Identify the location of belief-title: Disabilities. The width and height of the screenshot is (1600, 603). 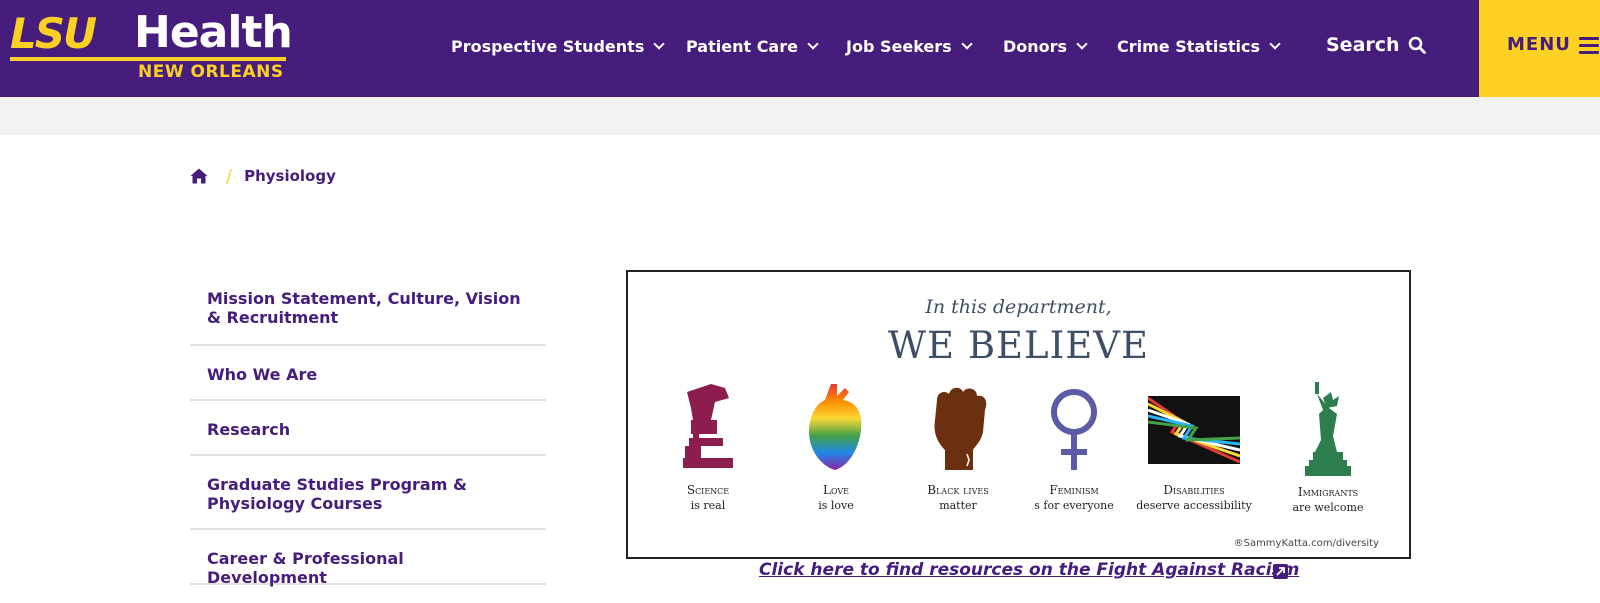
(1194, 490).